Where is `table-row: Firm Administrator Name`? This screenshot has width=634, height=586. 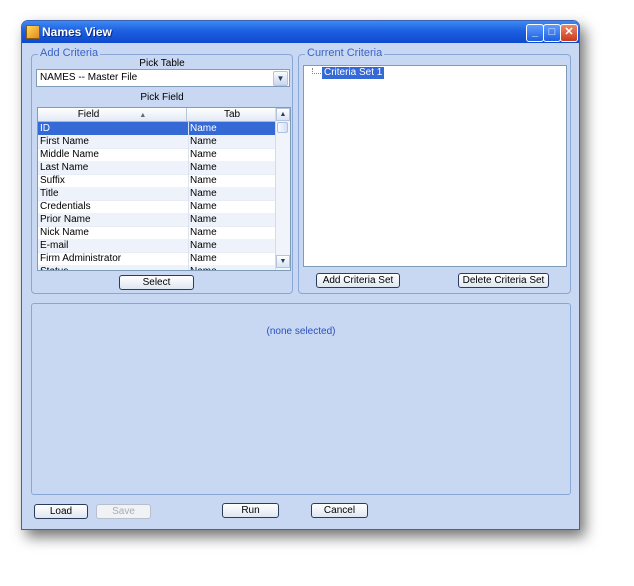
table-row: Firm Administrator Name is located at coordinates (157, 259).